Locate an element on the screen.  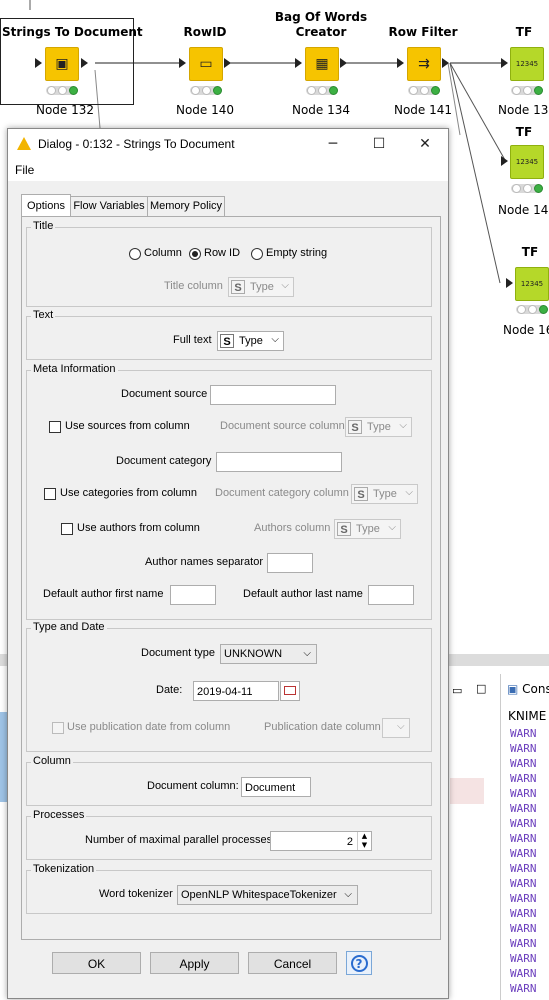
document-column-input: Document is located at coordinates (276, 787).